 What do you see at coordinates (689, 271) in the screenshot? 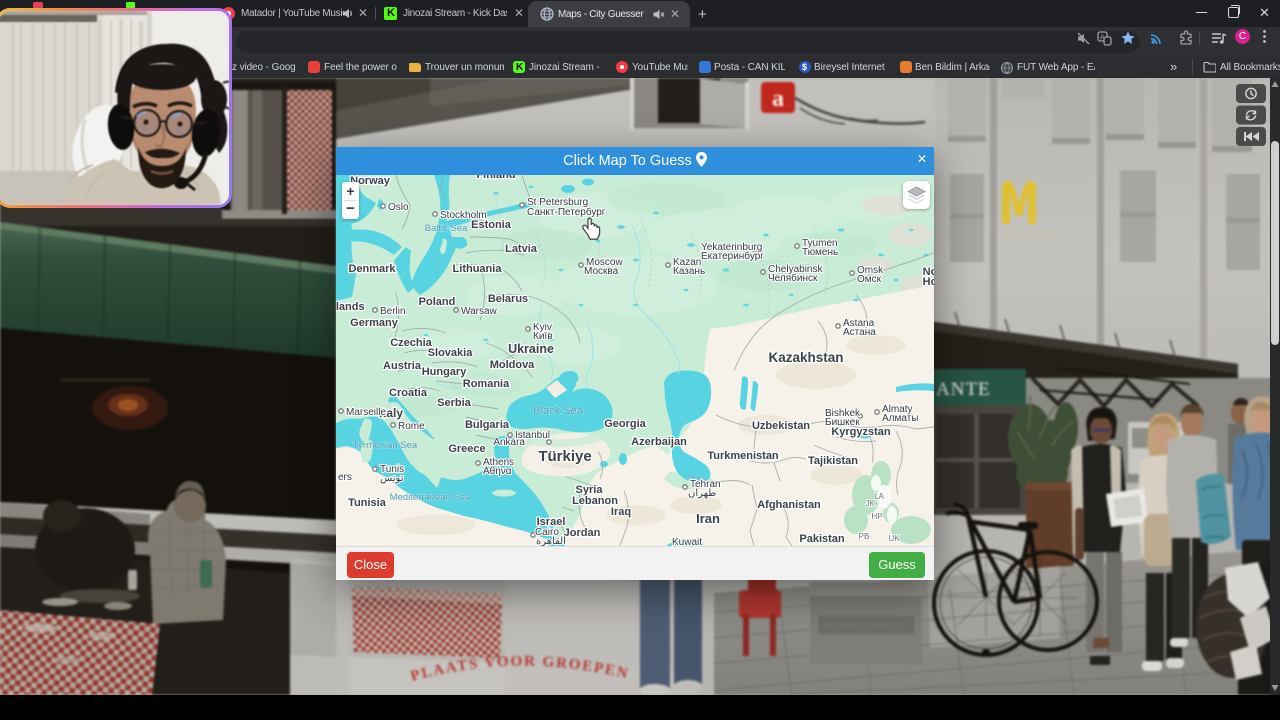
I see `svg-text: Казань` at bounding box center [689, 271].